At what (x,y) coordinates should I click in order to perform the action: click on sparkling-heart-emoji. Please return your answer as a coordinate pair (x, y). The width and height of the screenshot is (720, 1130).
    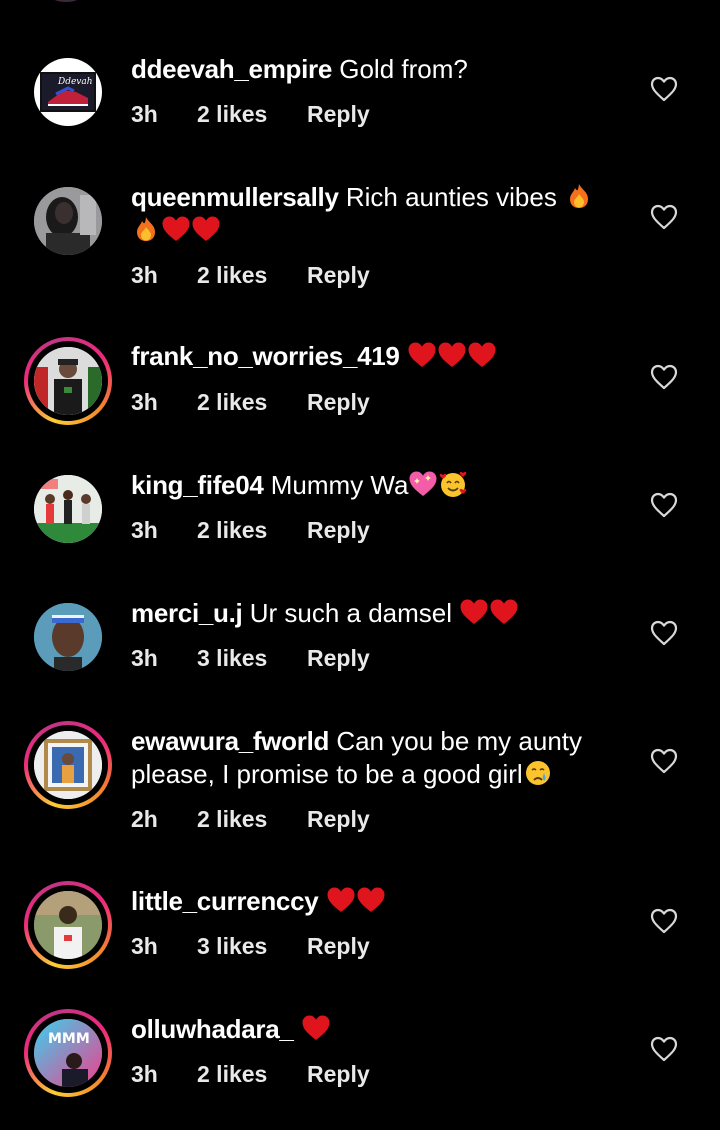
    Looking at the image, I should click on (423, 484).